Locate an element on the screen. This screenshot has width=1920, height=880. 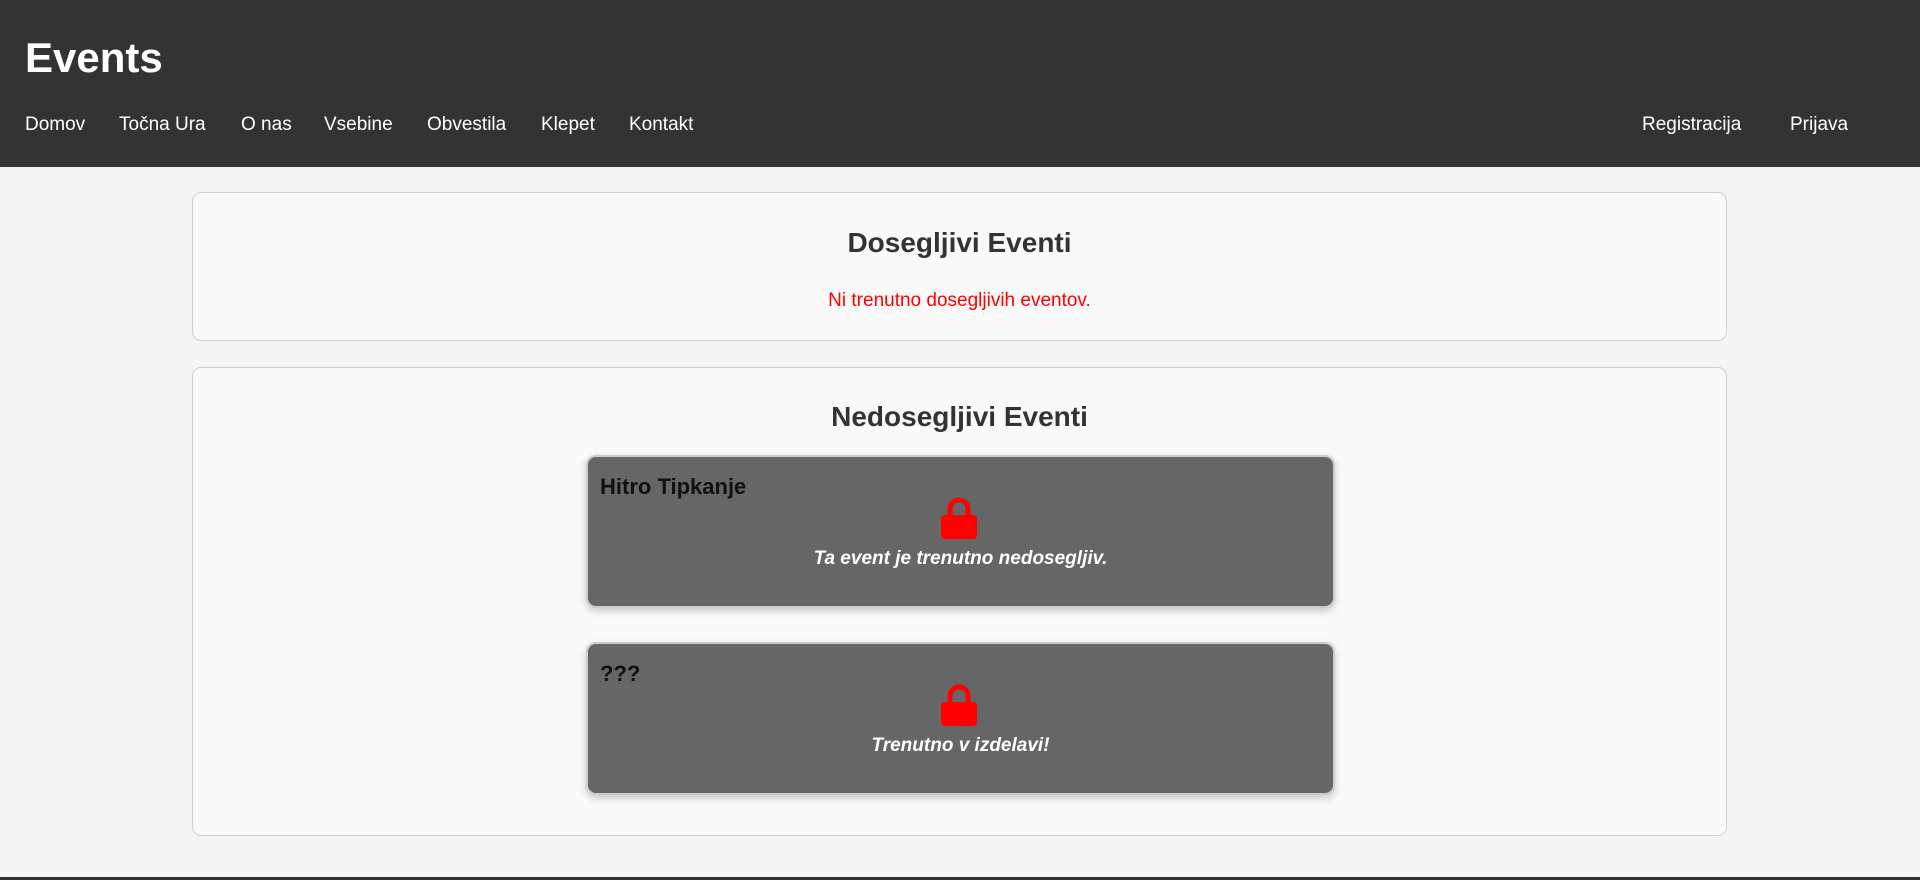
event-name: ??? is located at coordinates (620, 673).